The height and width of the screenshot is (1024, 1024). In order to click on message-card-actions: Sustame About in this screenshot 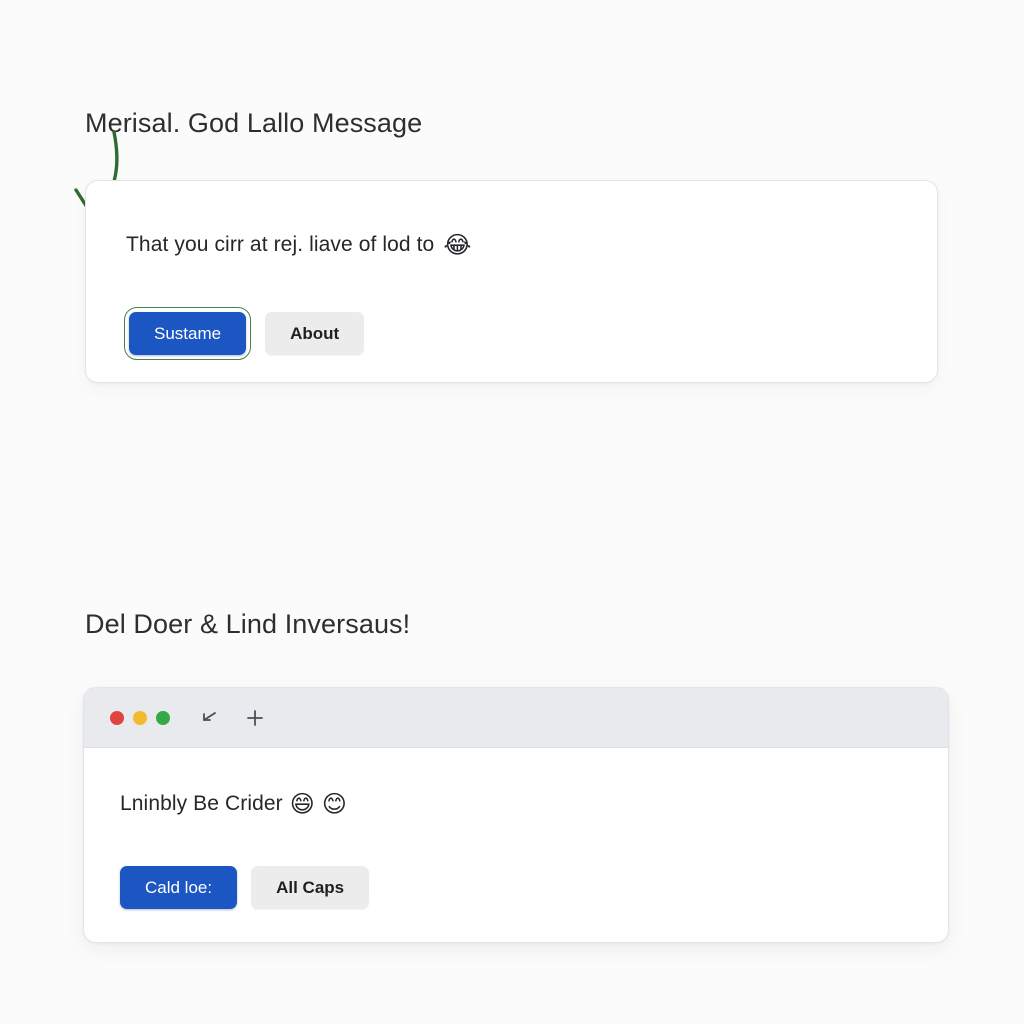, I will do `click(244, 333)`.